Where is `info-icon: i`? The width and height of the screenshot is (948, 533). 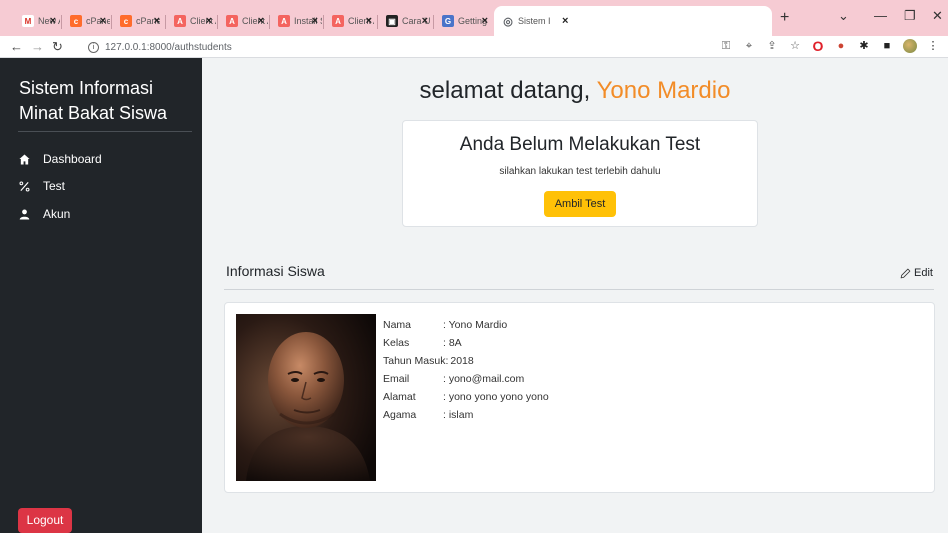 info-icon: i is located at coordinates (93, 47).